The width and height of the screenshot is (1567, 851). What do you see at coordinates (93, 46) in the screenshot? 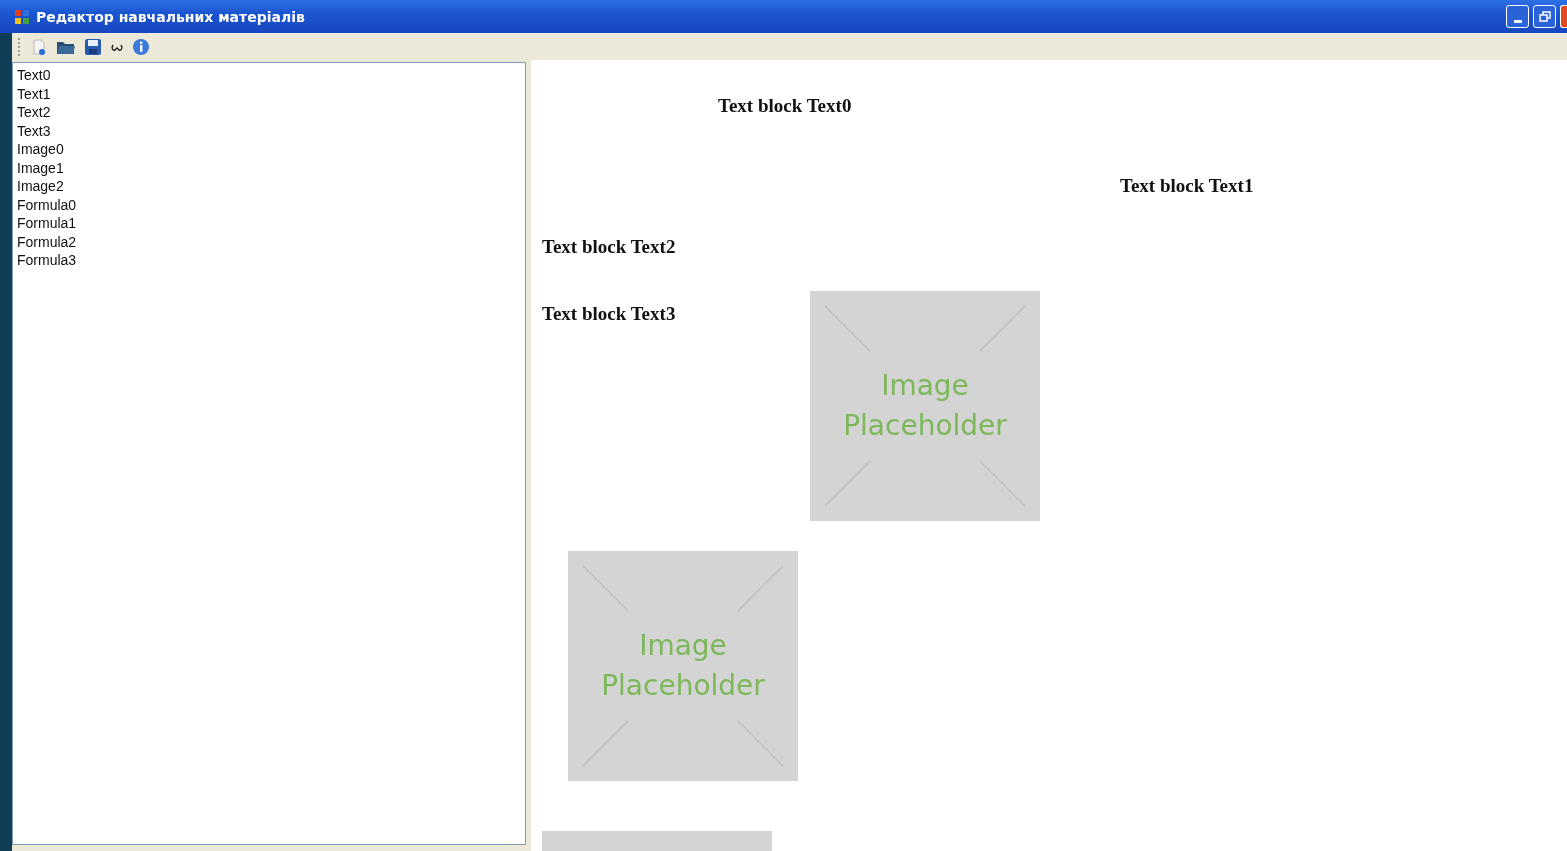
I see `save-icon` at bounding box center [93, 46].